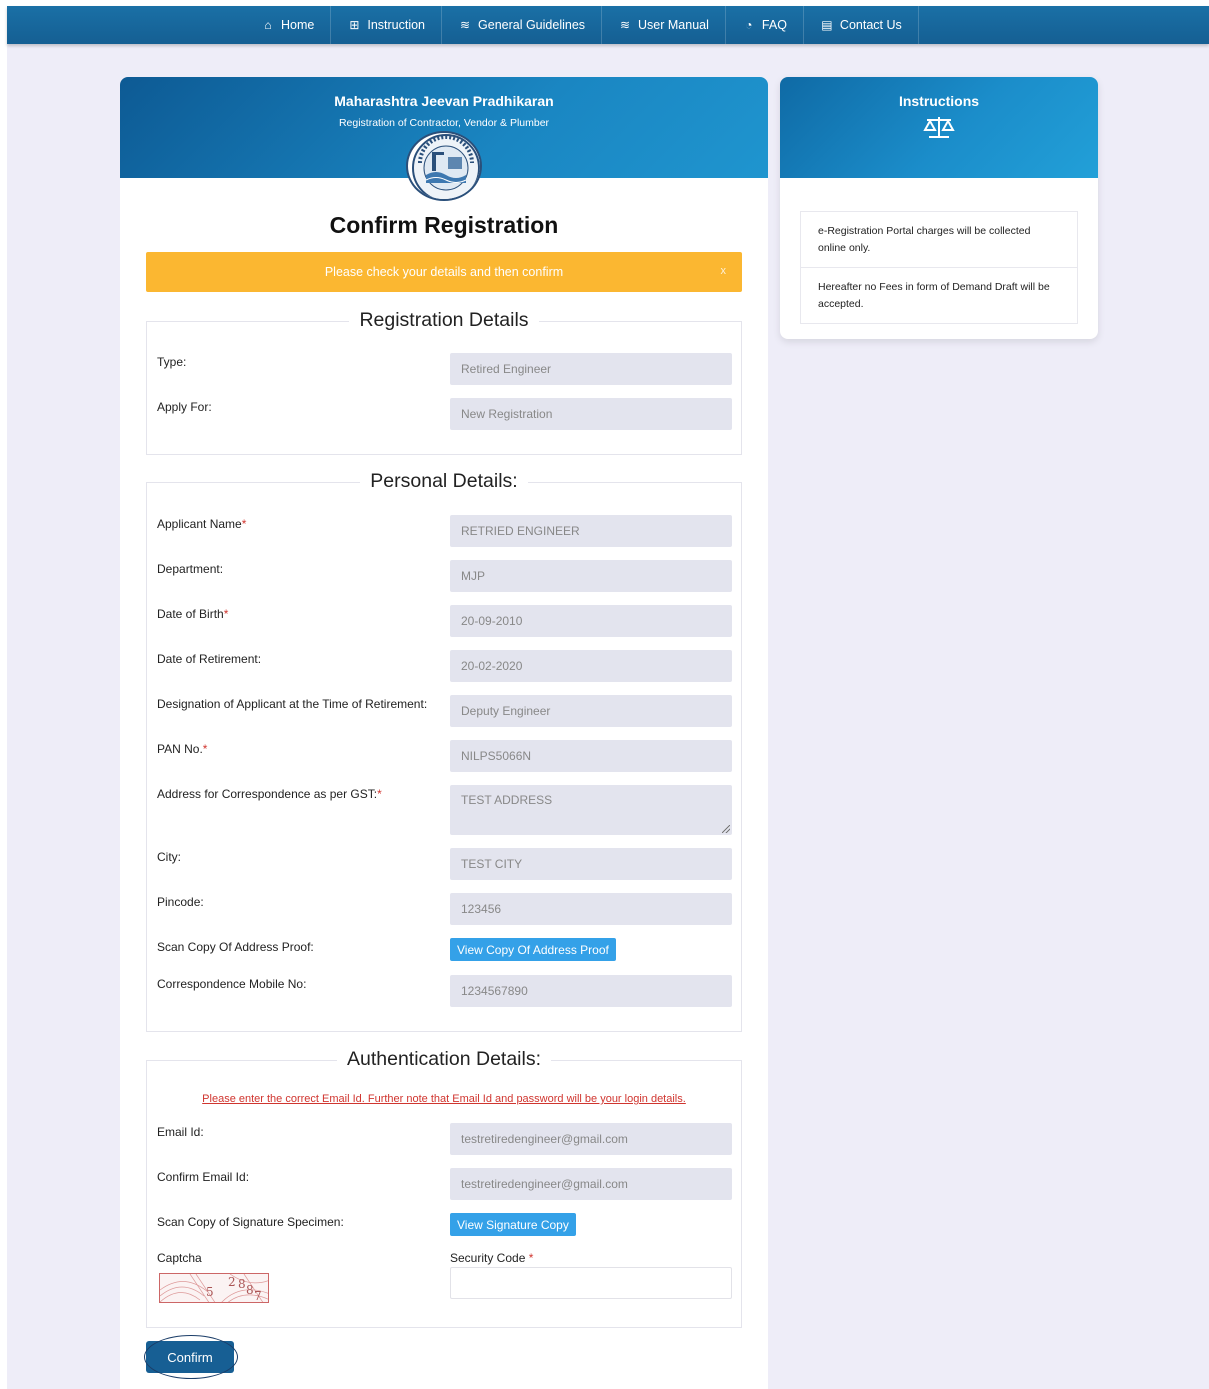  I want to click on mobile-label: Correspondence Mobile No:, so click(232, 984).